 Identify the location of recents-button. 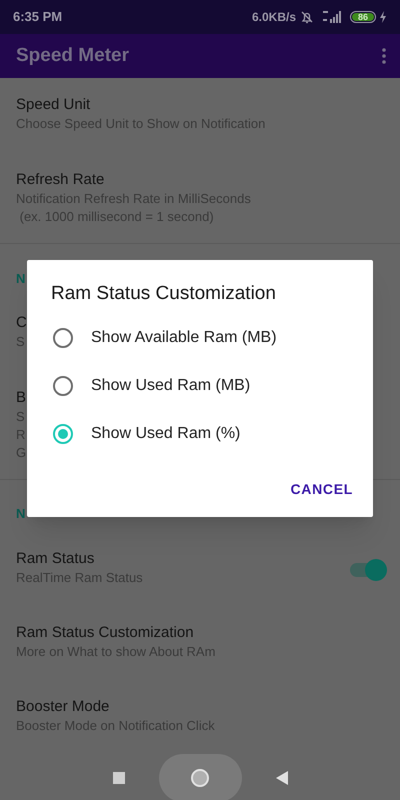
(118, 778).